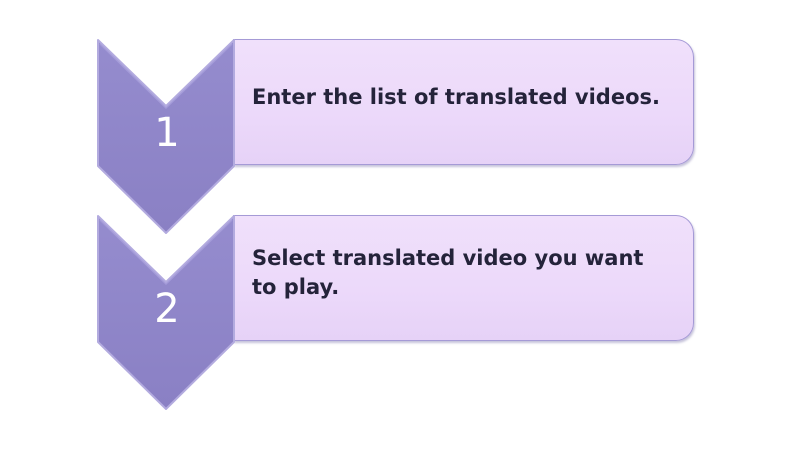 Image resolution: width=800 pixels, height=450 pixels. I want to click on step-1-number: 1, so click(167, 133).